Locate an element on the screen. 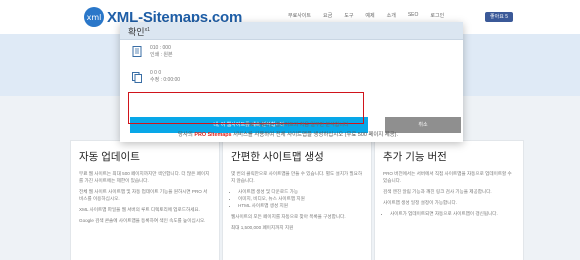  document-icon is located at coordinates (137, 51).